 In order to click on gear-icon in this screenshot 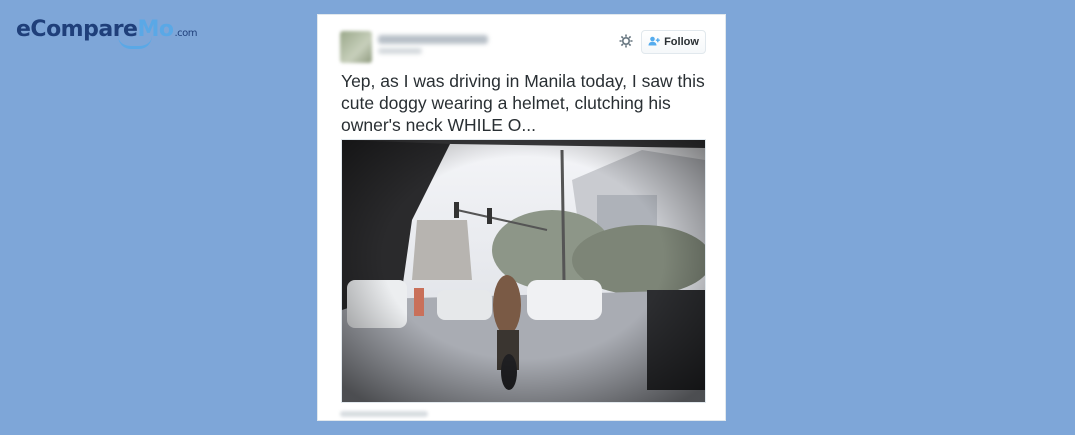, I will do `click(626, 41)`.